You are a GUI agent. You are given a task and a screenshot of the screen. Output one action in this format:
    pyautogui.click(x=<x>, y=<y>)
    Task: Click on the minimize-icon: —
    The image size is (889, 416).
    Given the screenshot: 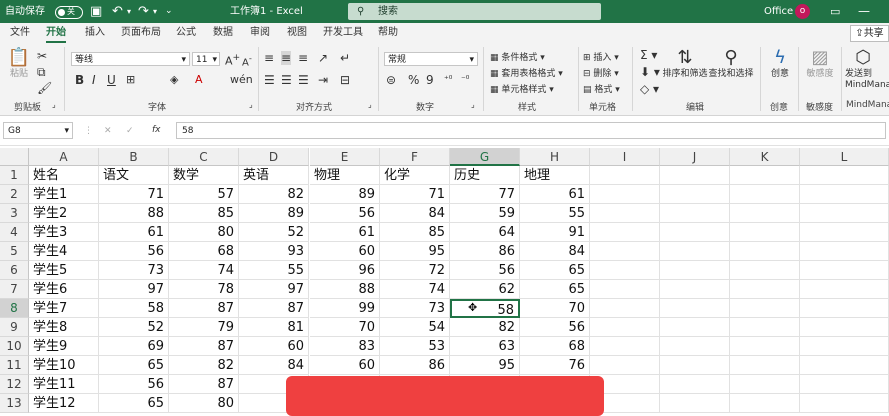 What is the action you would take?
    pyautogui.click(x=864, y=11)
    